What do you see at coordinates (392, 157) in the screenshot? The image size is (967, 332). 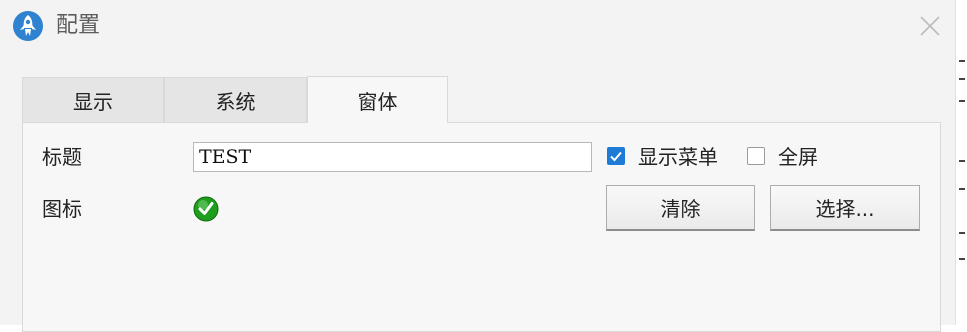 I see `title-input` at bounding box center [392, 157].